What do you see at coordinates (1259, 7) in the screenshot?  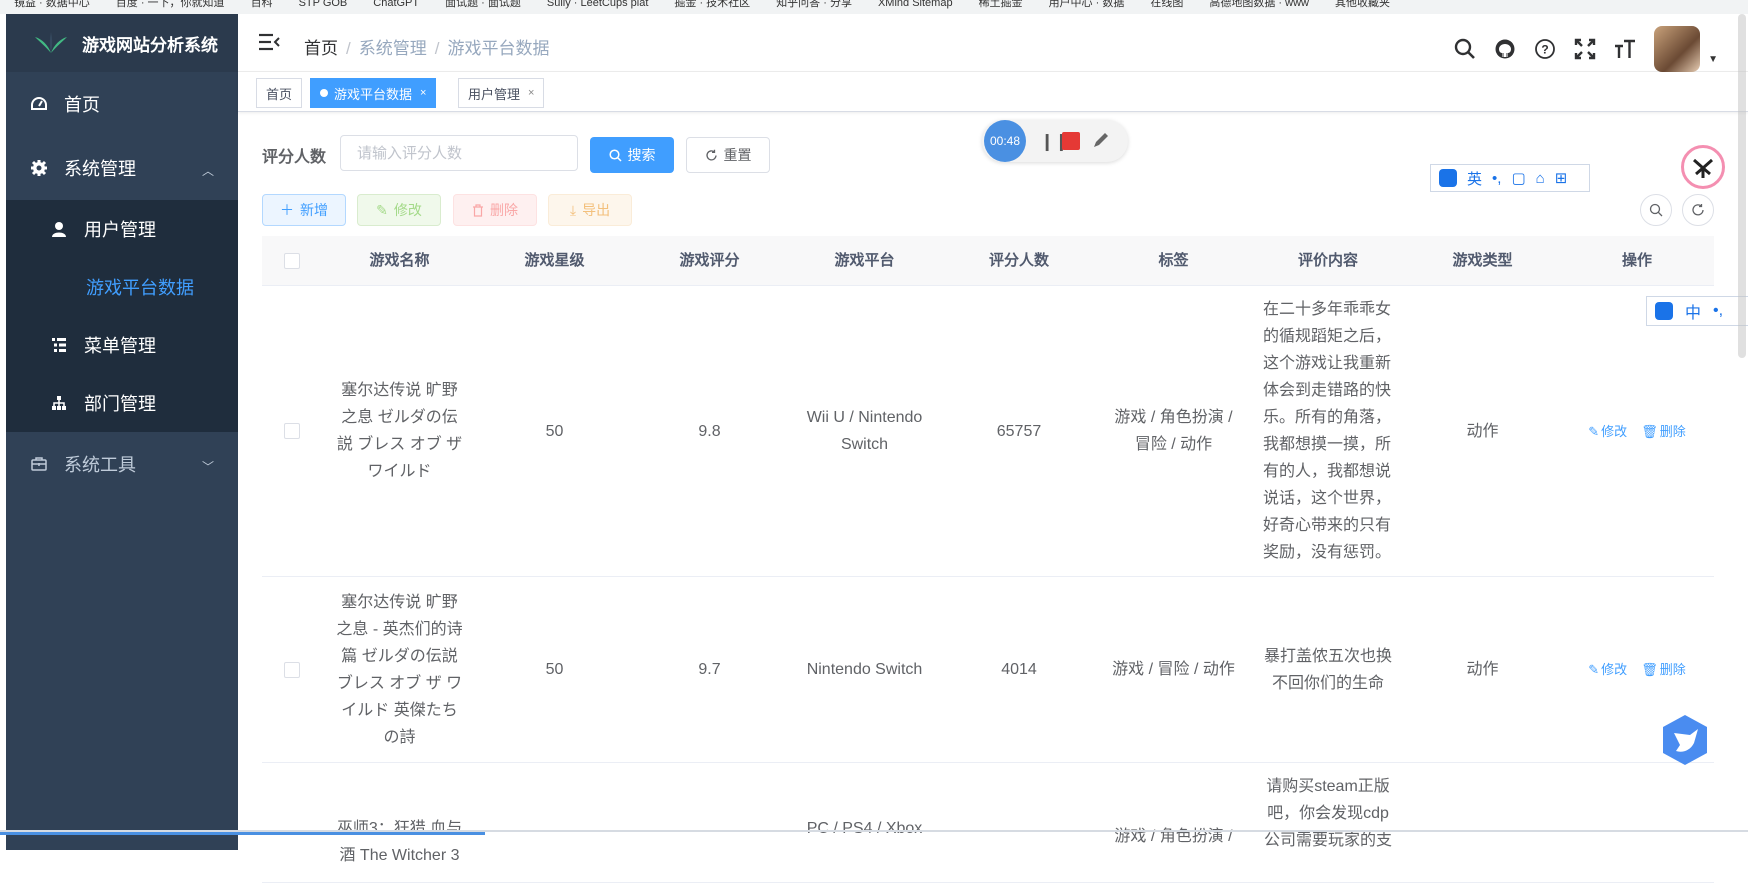 I see `bookmark-item: 高德地图数据 · www` at bounding box center [1259, 7].